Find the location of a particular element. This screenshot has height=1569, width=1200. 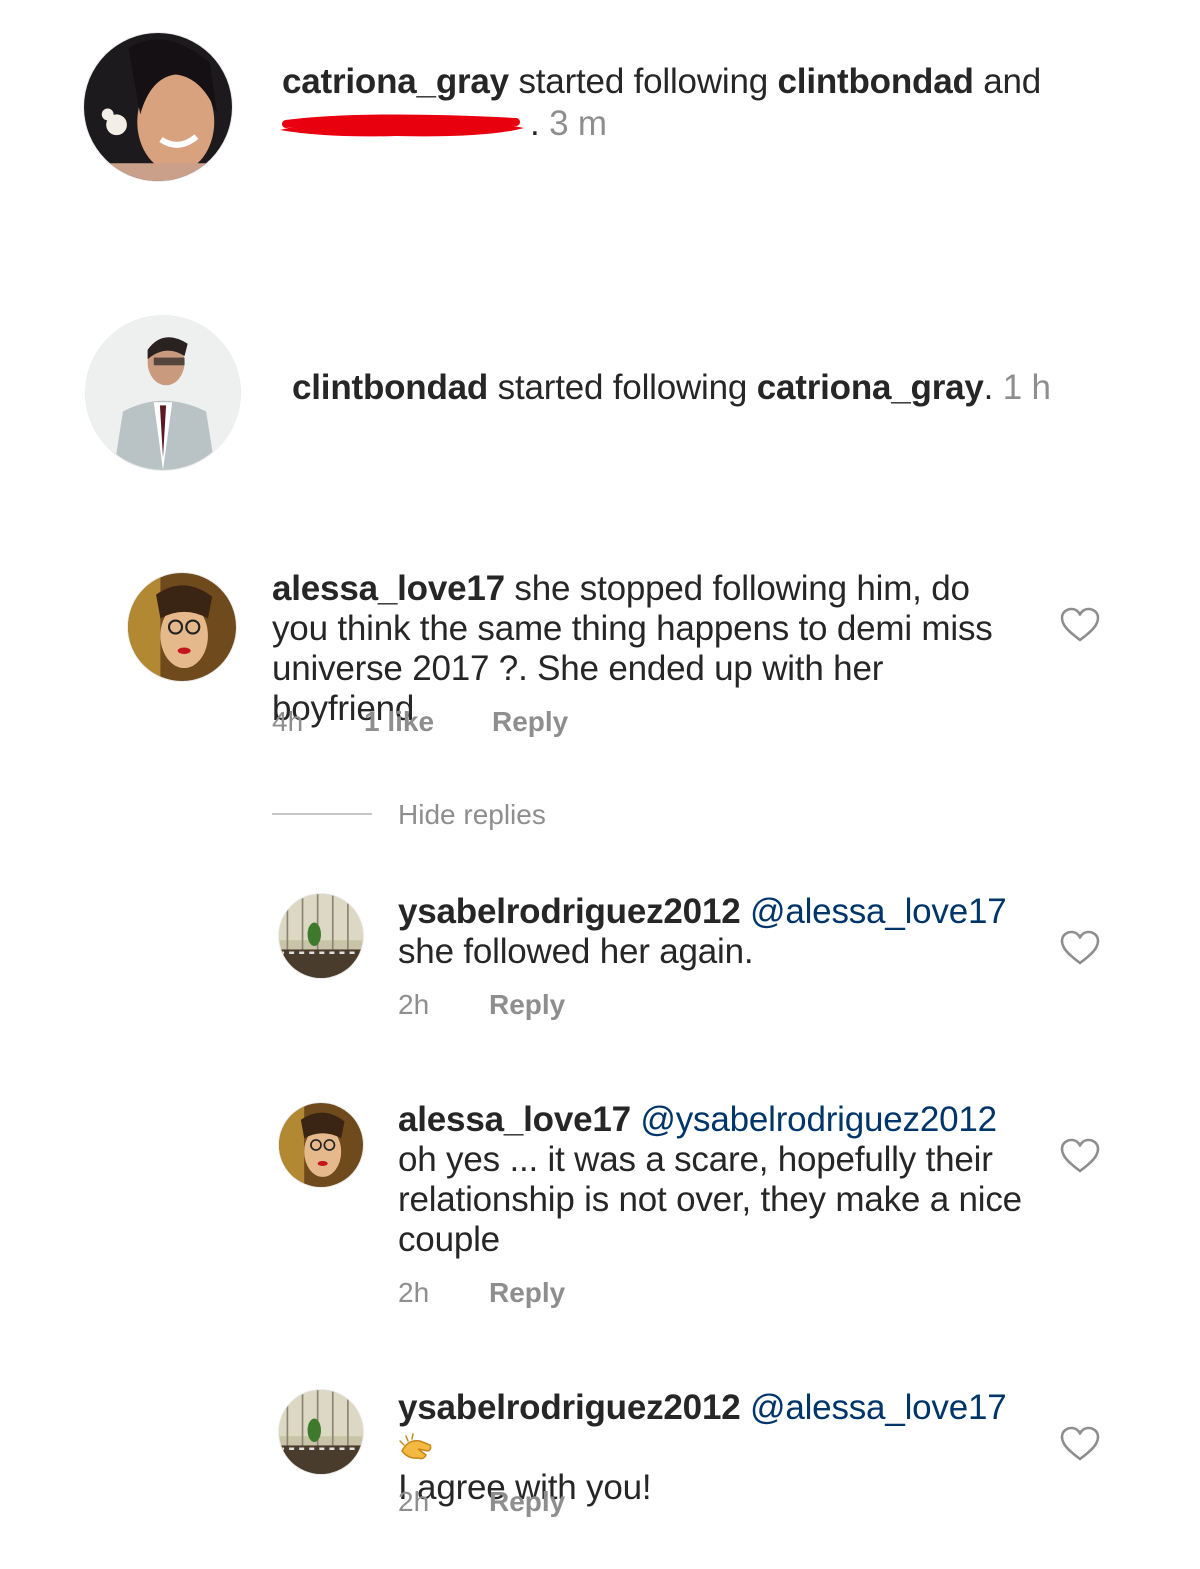

reply-3-like-heart-icon is located at coordinates (1080, 1444).